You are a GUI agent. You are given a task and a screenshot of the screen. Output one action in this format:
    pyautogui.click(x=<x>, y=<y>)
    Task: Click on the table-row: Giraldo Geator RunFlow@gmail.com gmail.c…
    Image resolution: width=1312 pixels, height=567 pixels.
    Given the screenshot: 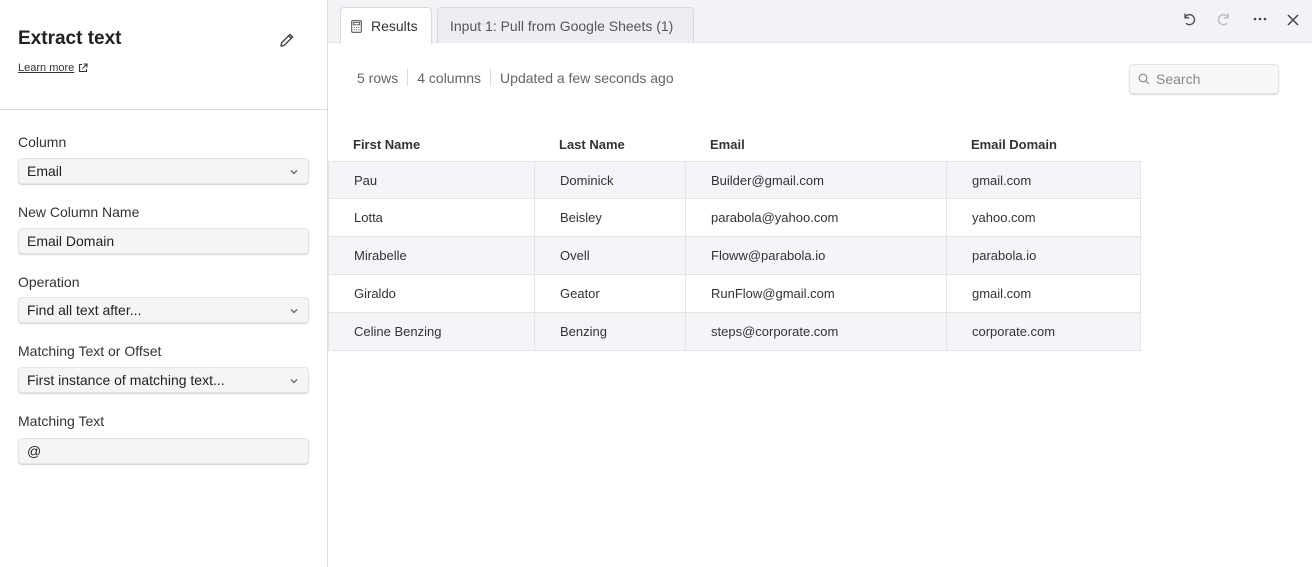 What is the action you would take?
    pyautogui.click(x=734, y=294)
    